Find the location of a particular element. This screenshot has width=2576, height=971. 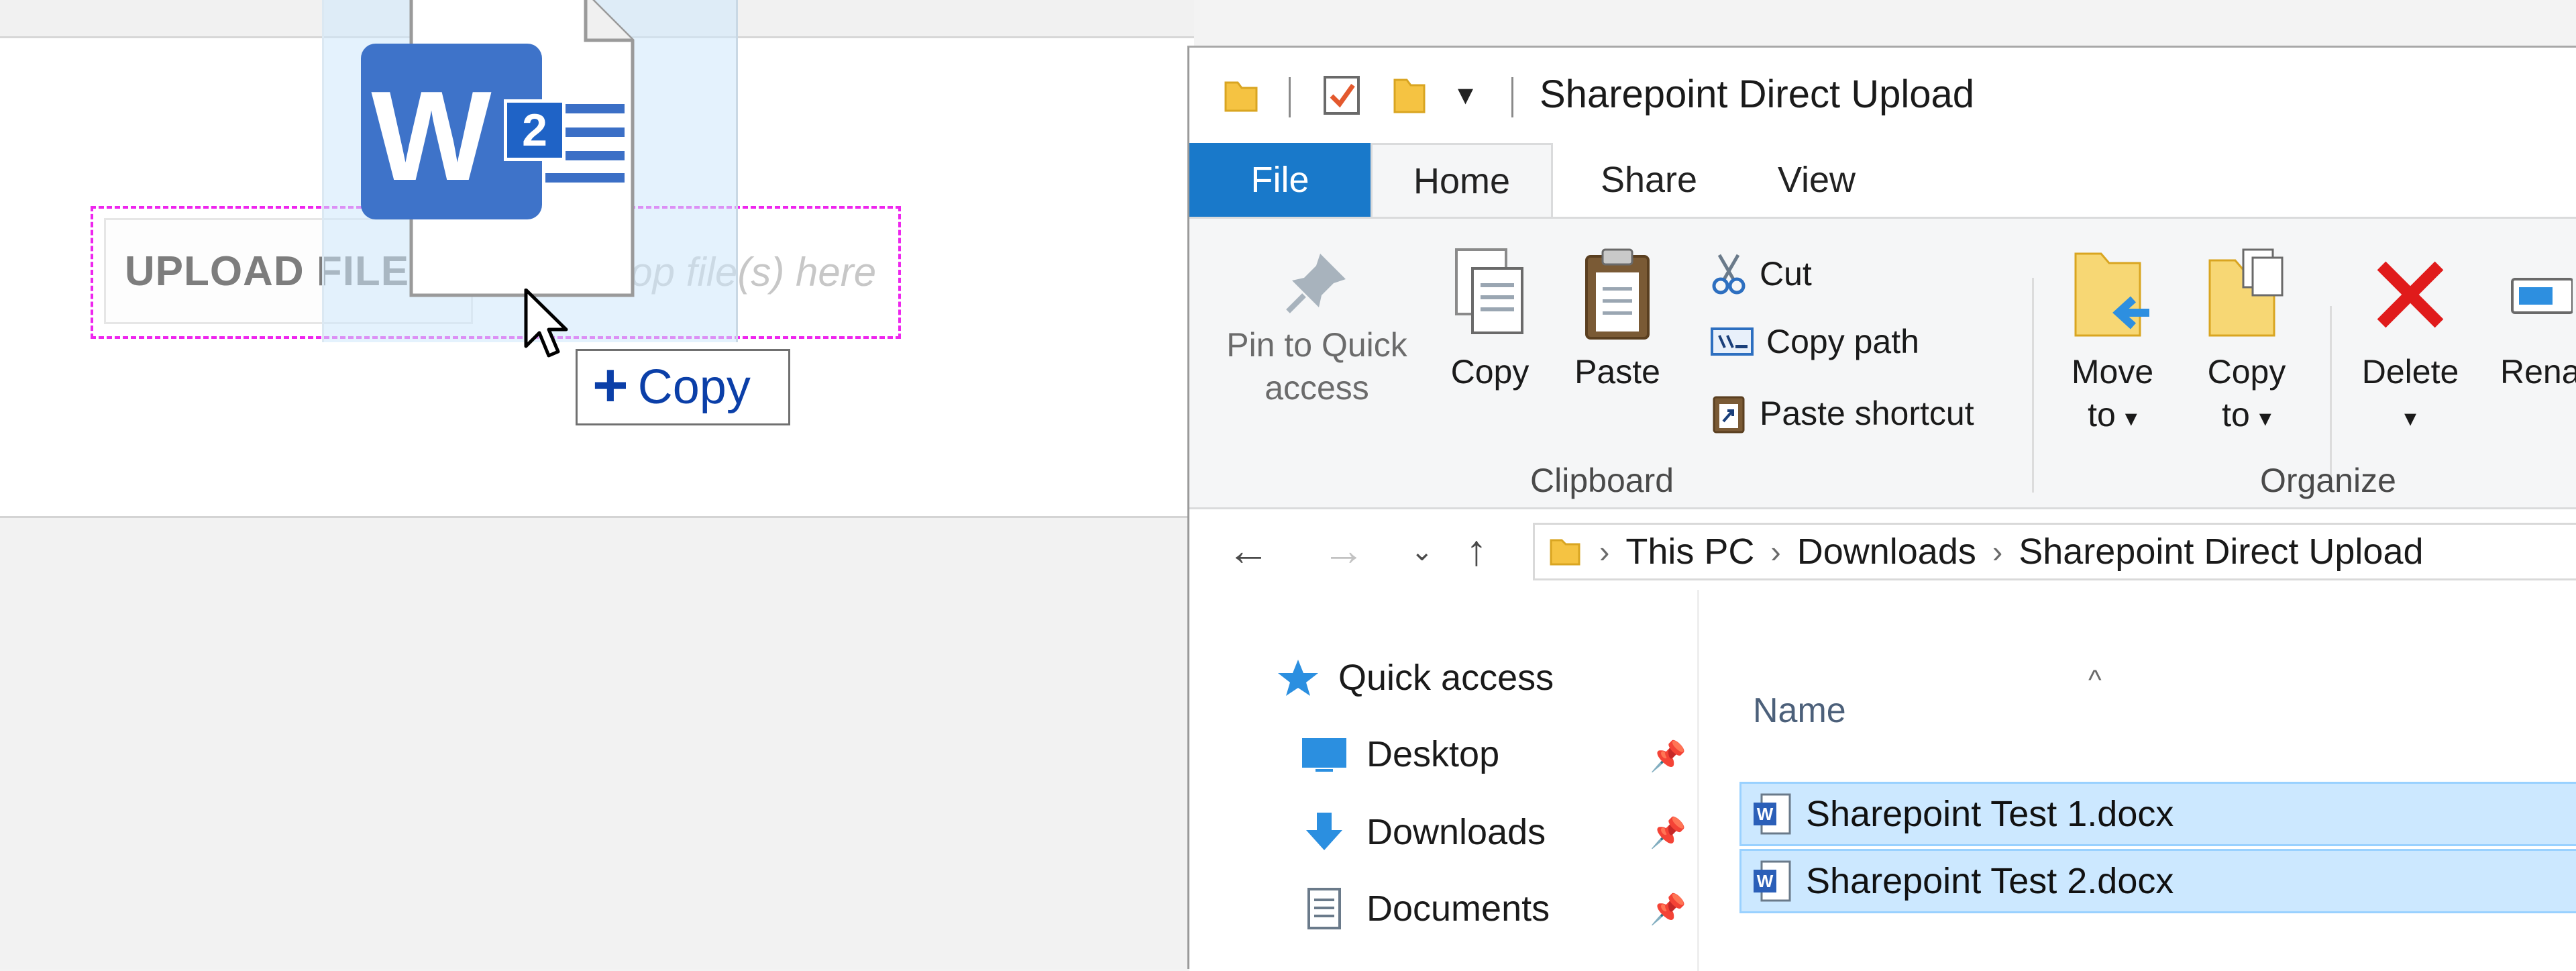

scissors-icon is located at coordinates (1729, 274).